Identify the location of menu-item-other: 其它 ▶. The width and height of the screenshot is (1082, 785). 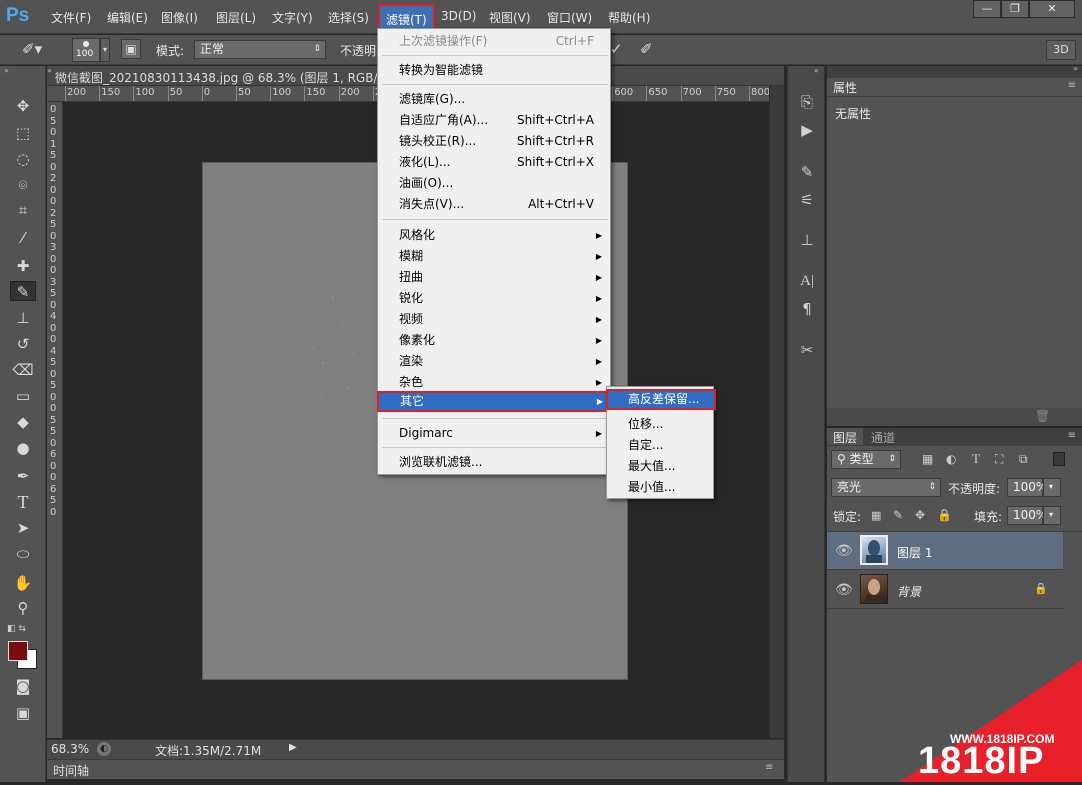
(495, 401).